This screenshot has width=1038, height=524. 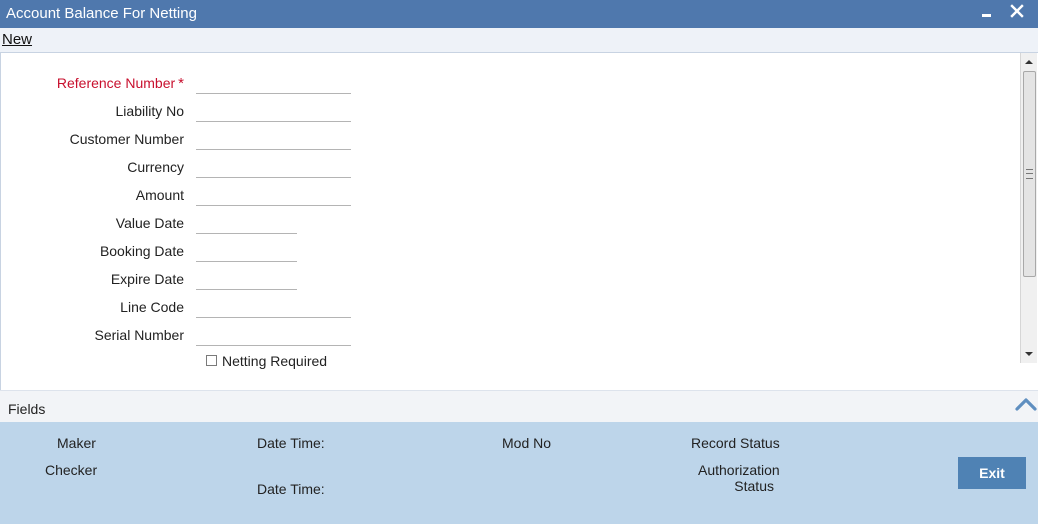 What do you see at coordinates (1029, 354) in the screenshot?
I see `scroll-down-icon` at bounding box center [1029, 354].